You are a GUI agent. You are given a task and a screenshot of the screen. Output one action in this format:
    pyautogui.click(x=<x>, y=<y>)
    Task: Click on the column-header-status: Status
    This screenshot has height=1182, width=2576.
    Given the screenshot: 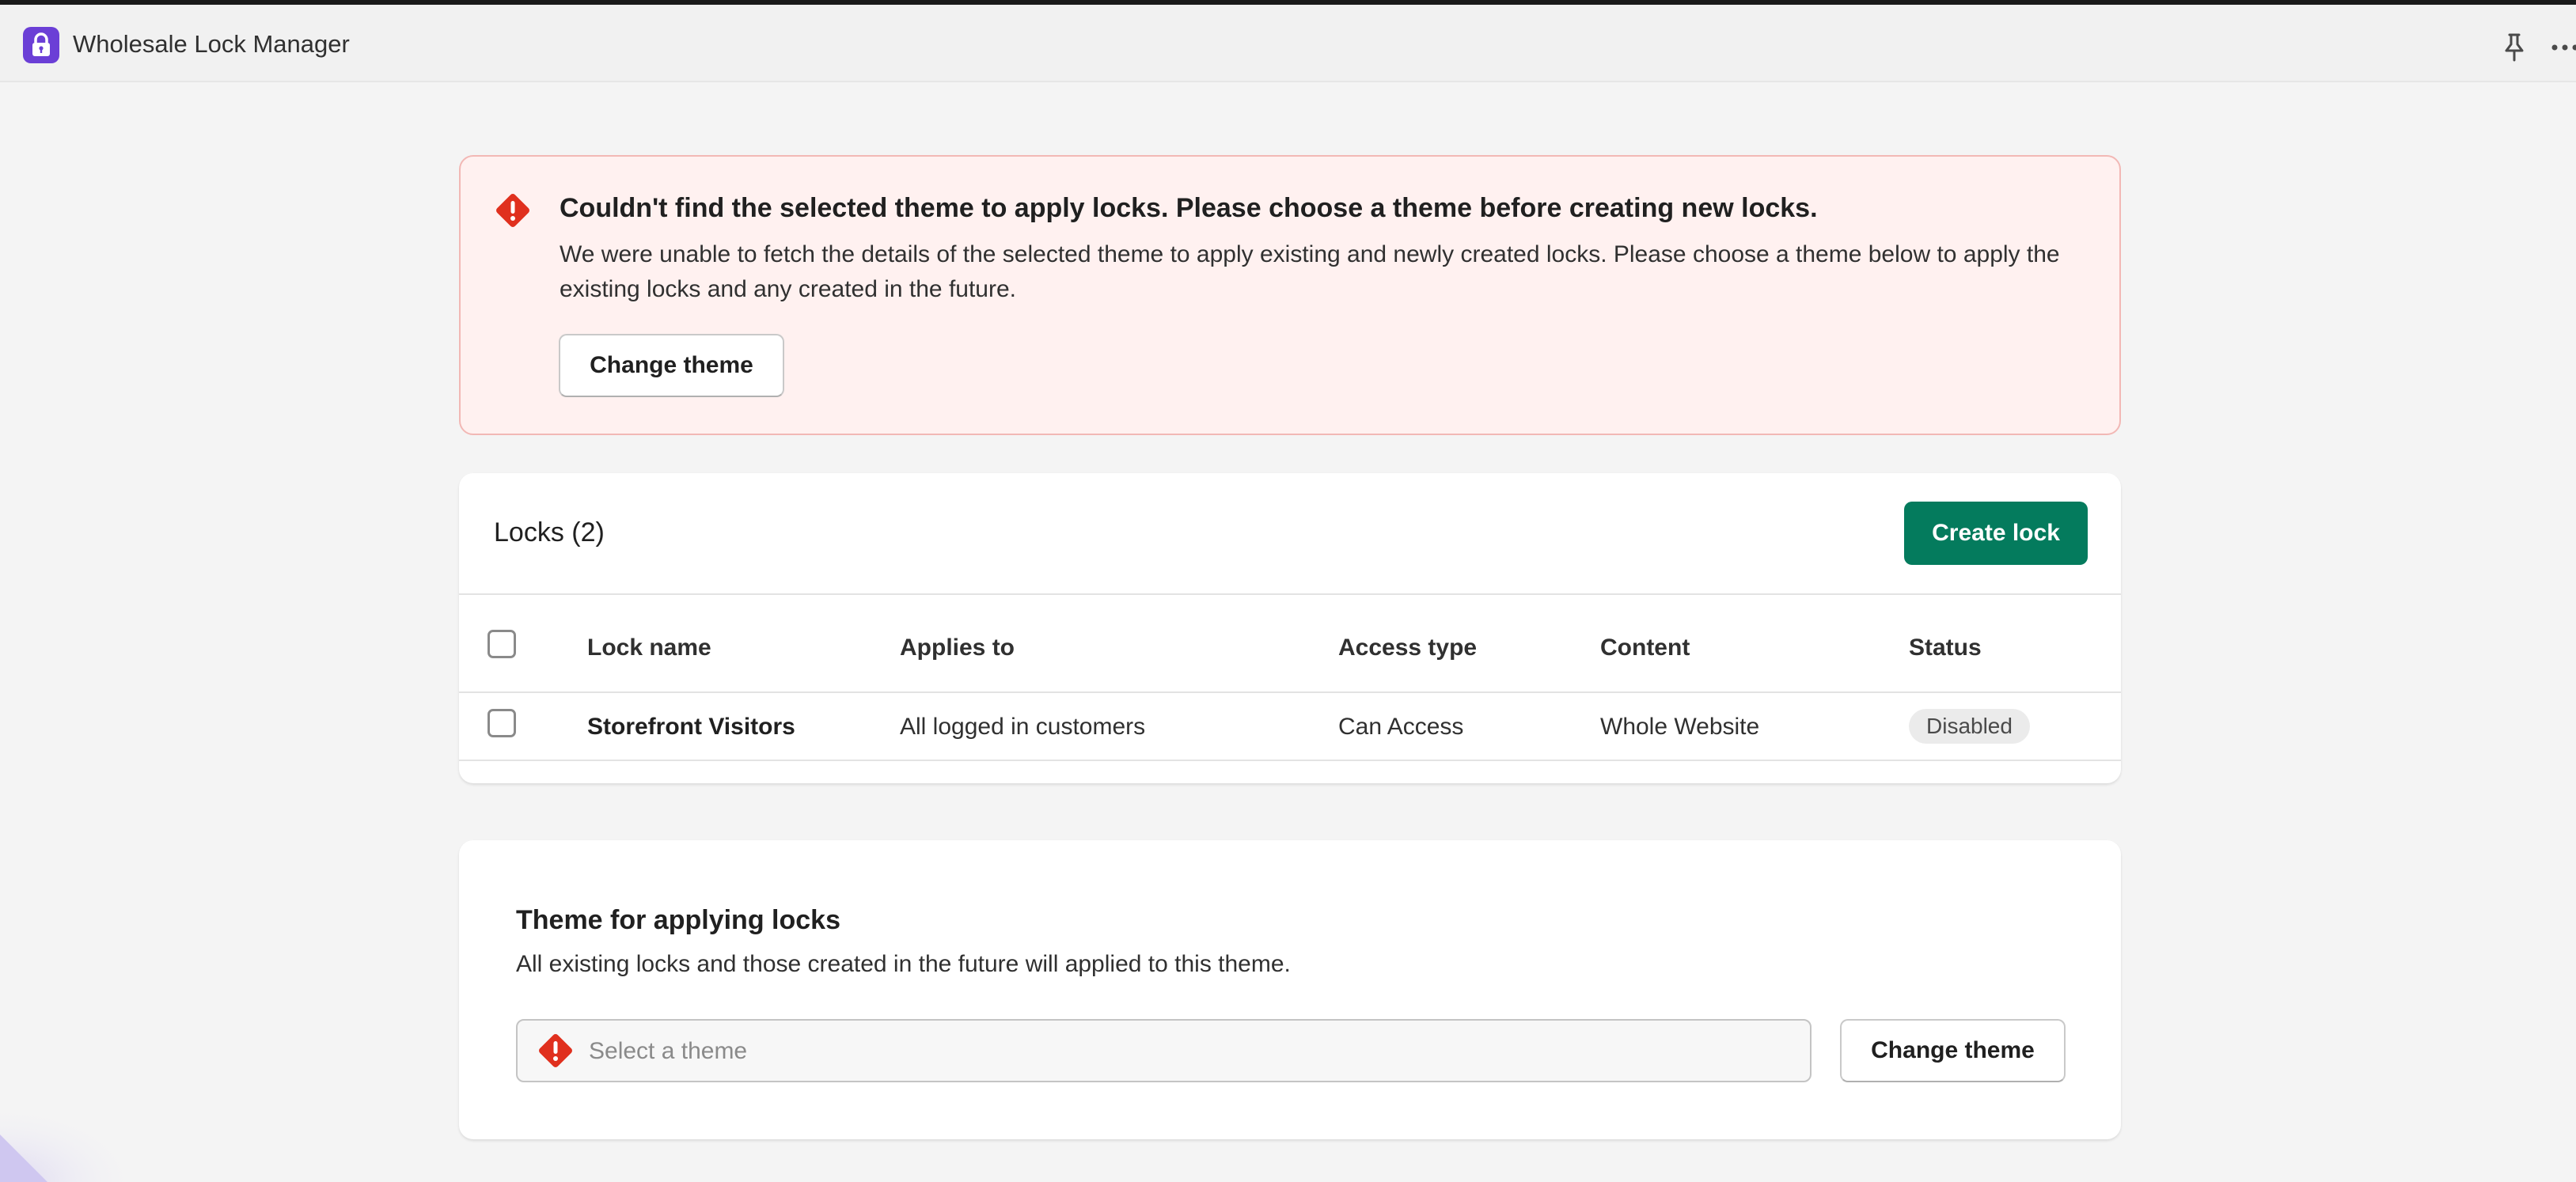 What is the action you would take?
    pyautogui.click(x=1945, y=648)
    